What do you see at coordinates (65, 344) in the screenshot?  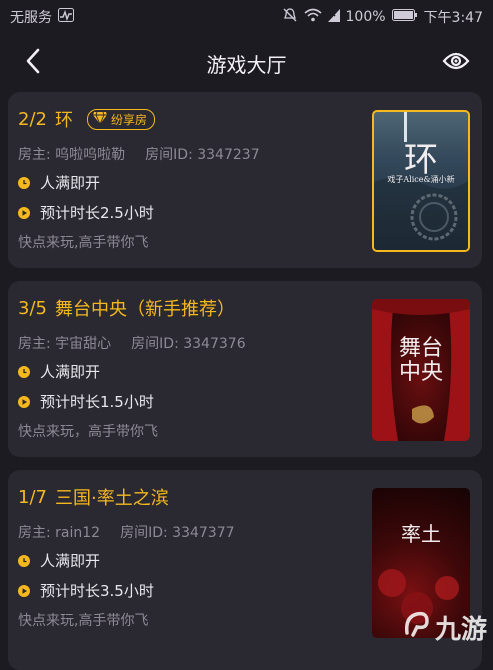 I see `room-host: 房主: 宇宙甜心` at bounding box center [65, 344].